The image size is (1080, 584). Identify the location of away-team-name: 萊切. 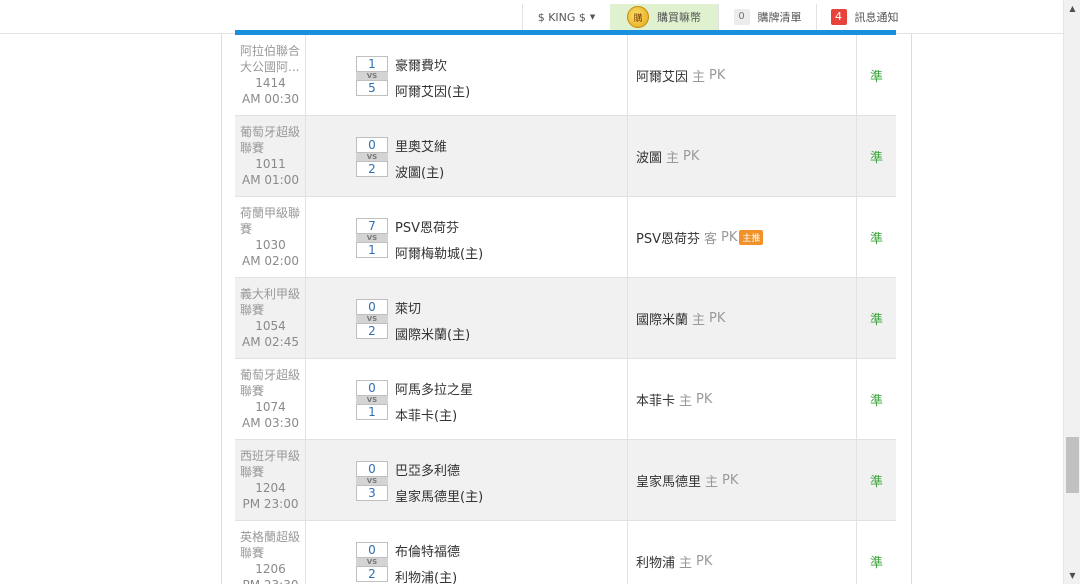
(408, 309).